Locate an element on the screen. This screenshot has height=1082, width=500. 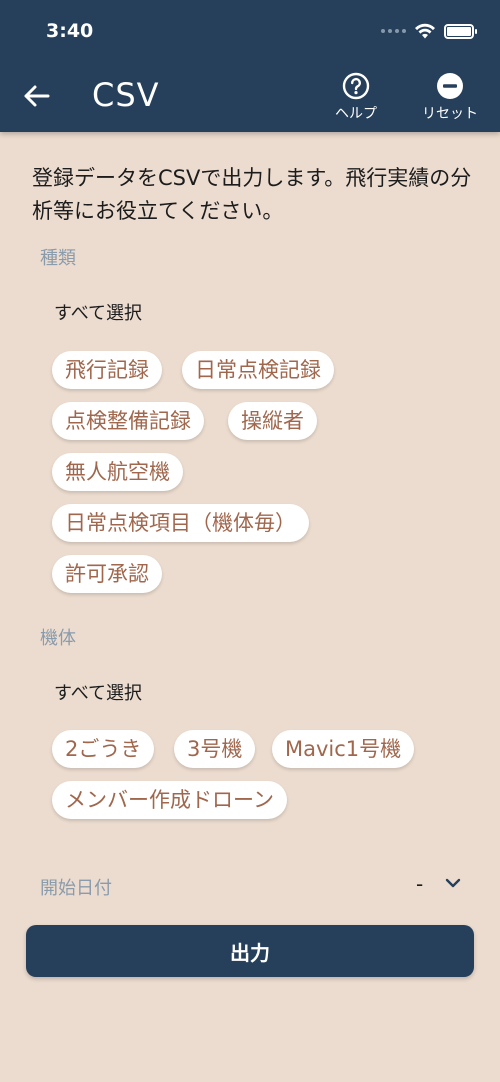
intro-text: 登録データをCSVで出力します。飛行実績の分析等にお役立てください。 is located at coordinates (252, 194).